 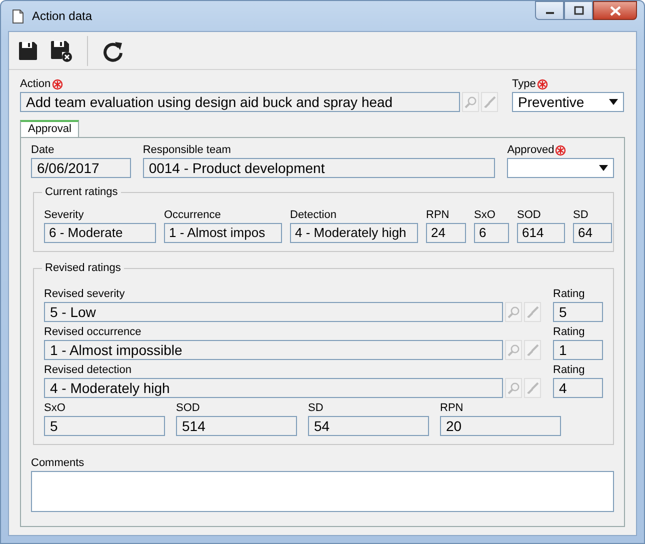 I want to click on section-title: Revised ratings, so click(x=83, y=268).